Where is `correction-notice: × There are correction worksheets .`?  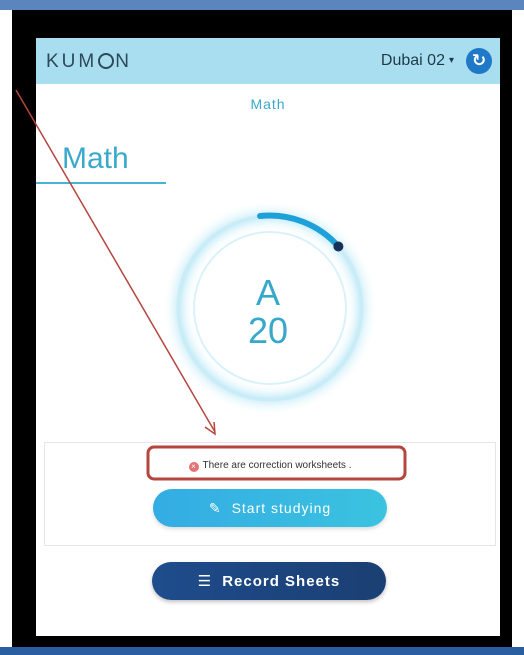
correction-notice: × There are correction worksheets . is located at coordinates (270, 466).